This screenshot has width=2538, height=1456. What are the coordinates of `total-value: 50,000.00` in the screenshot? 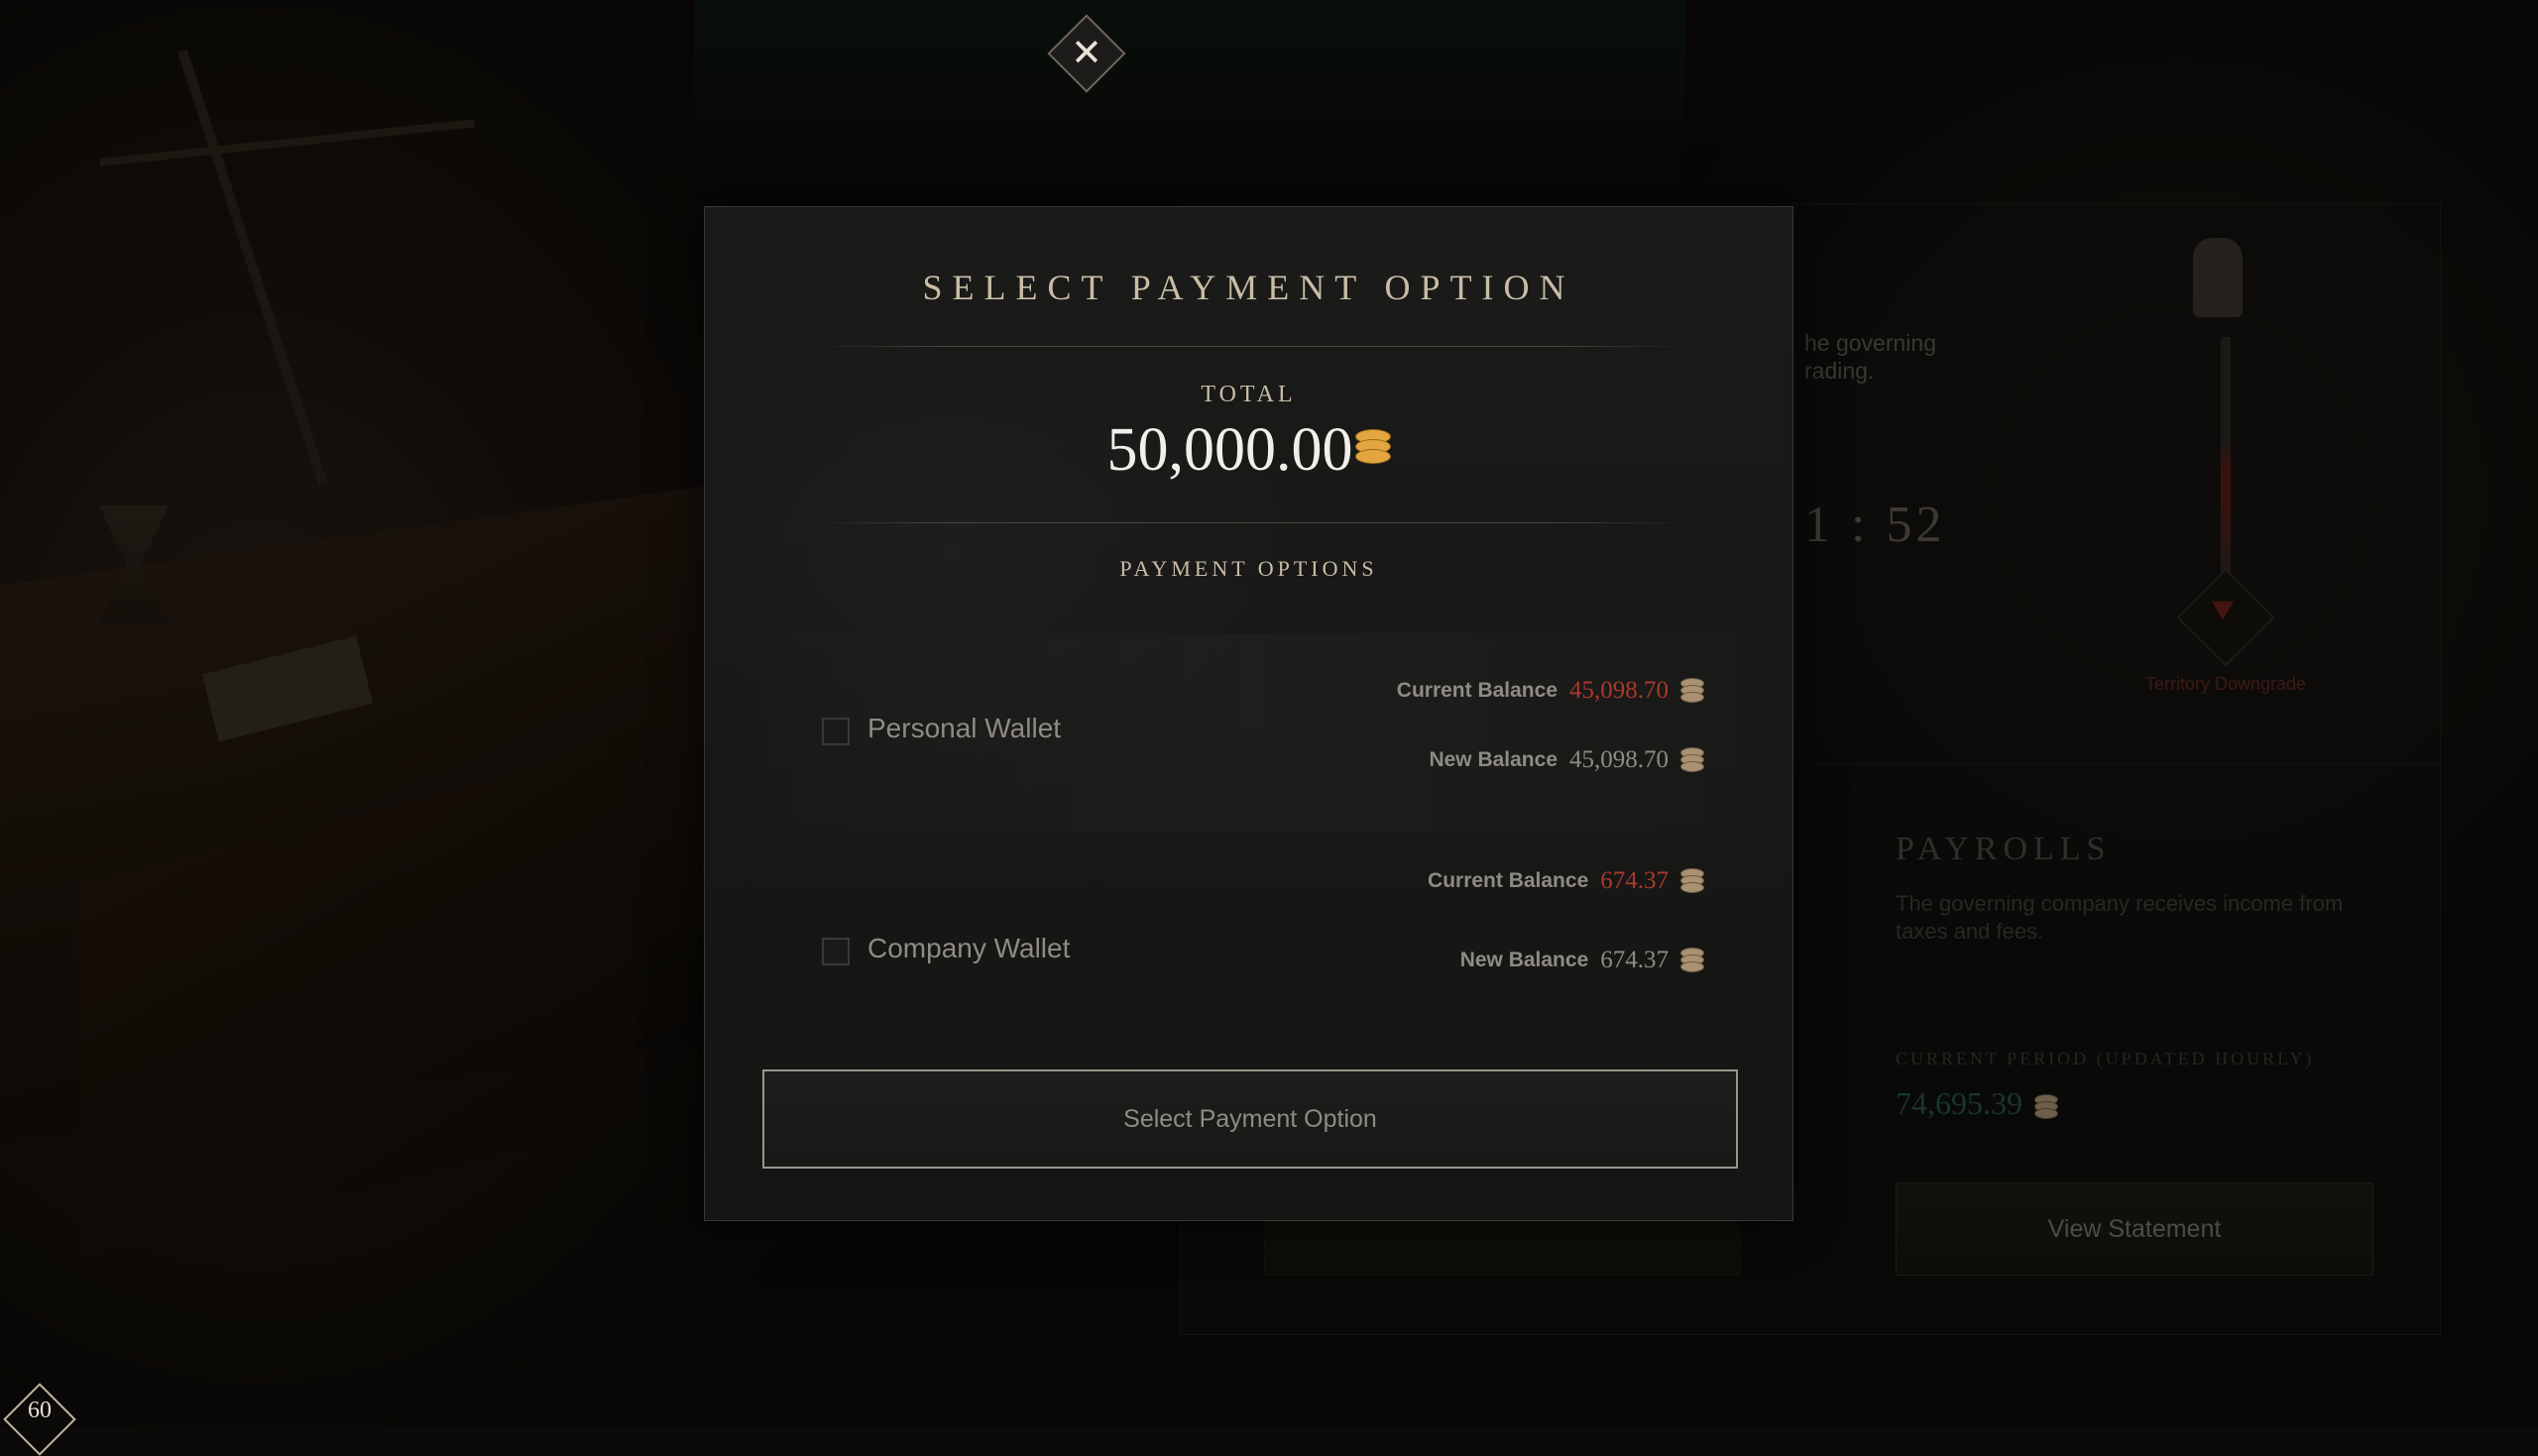 It's located at (1248, 450).